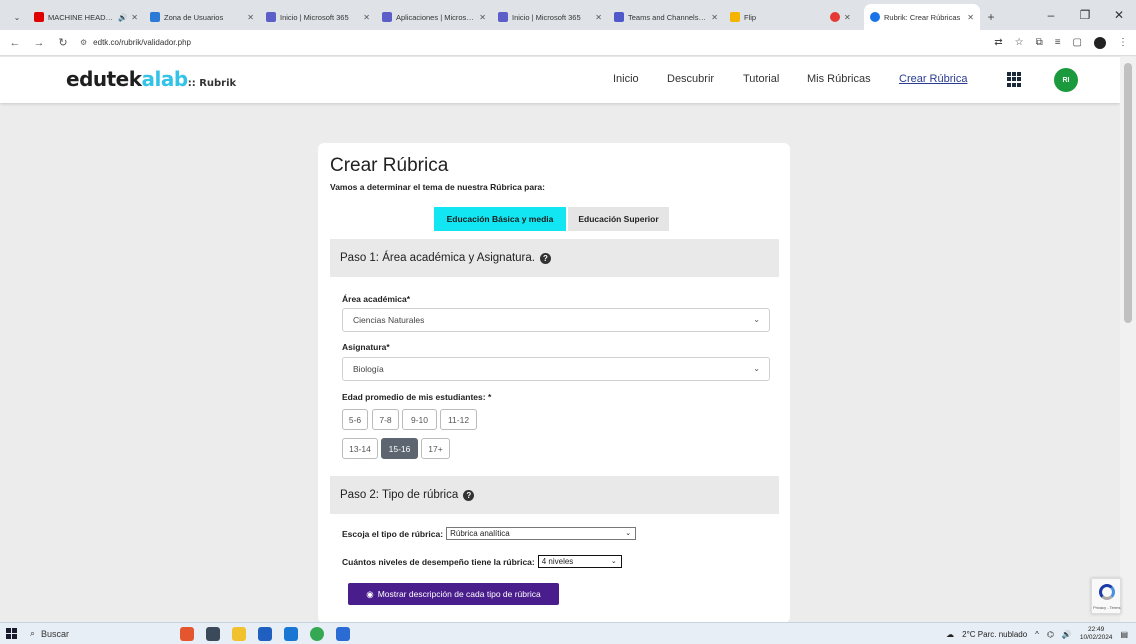 The height and width of the screenshot is (644, 1136). What do you see at coordinates (151, 79) in the screenshot?
I see `edutekalab-logo: edutekalab:: Rubrik` at bounding box center [151, 79].